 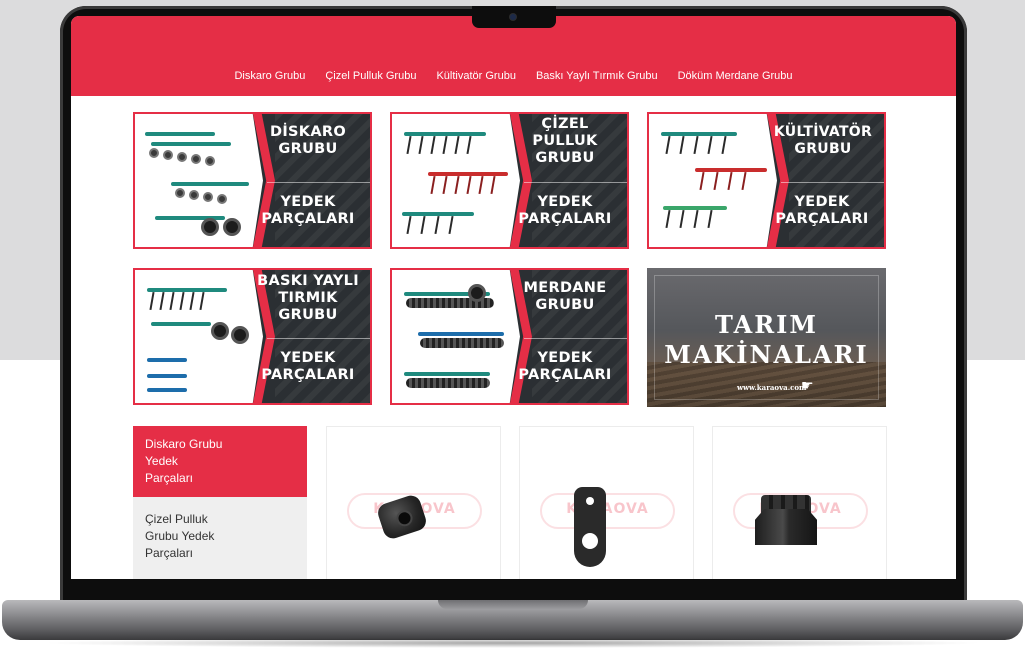 What do you see at coordinates (565, 141) in the screenshot?
I see `banner-title: ÇİZEL PULLUK GRUBU` at bounding box center [565, 141].